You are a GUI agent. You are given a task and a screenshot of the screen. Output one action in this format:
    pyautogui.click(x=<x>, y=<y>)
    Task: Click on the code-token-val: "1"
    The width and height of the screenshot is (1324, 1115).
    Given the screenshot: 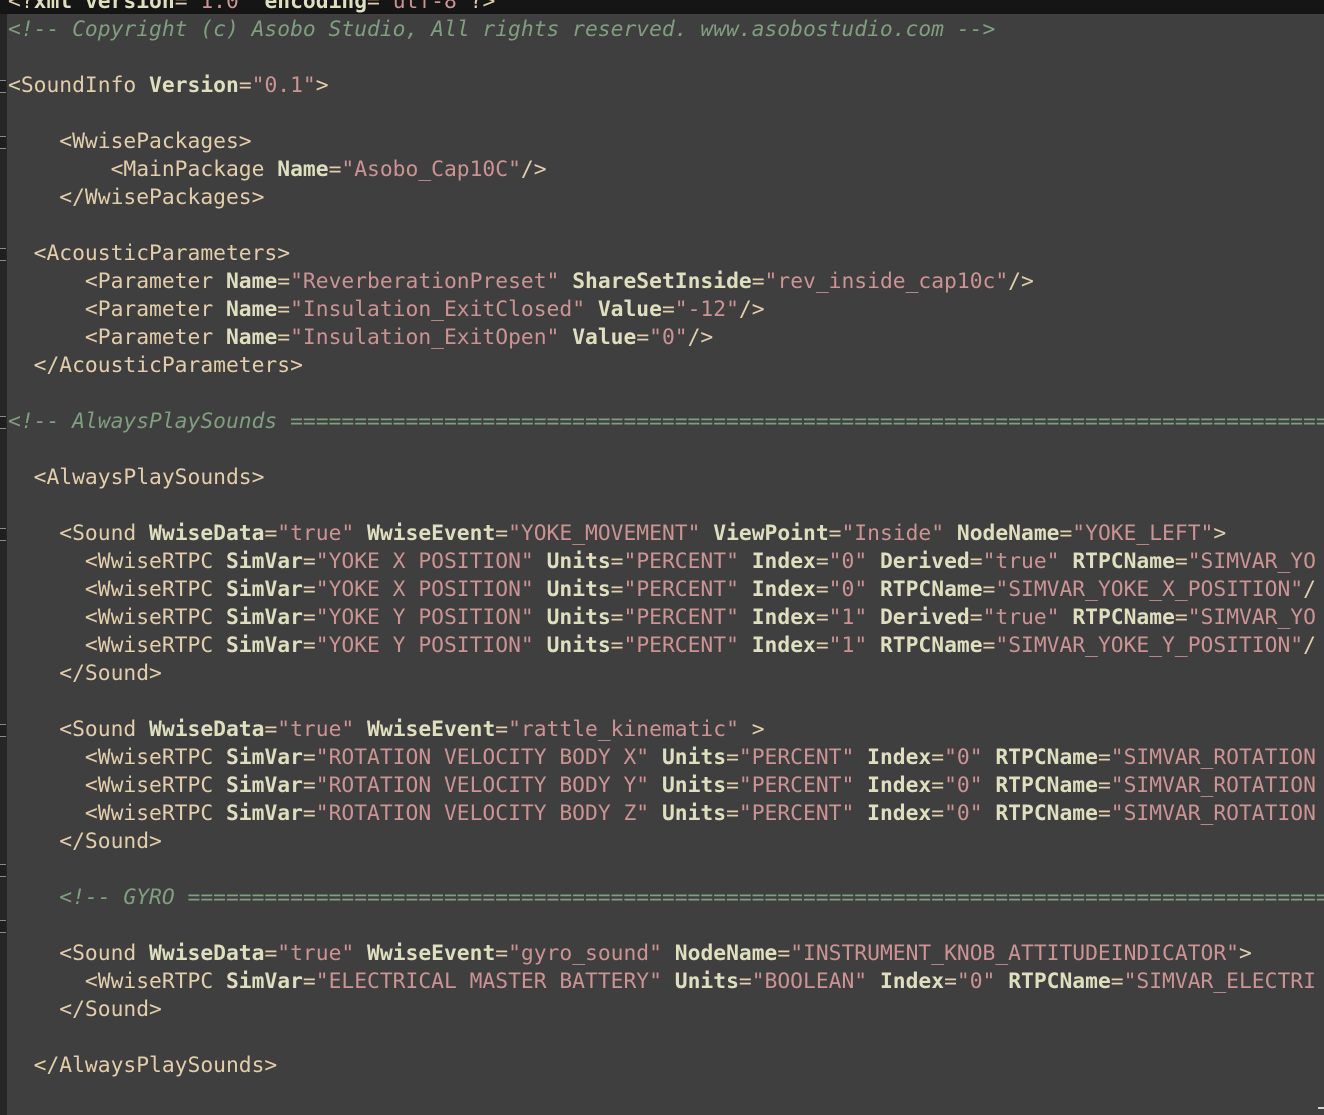 What is the action you would take?
    pyautogui.click(x=848, y=617)
    